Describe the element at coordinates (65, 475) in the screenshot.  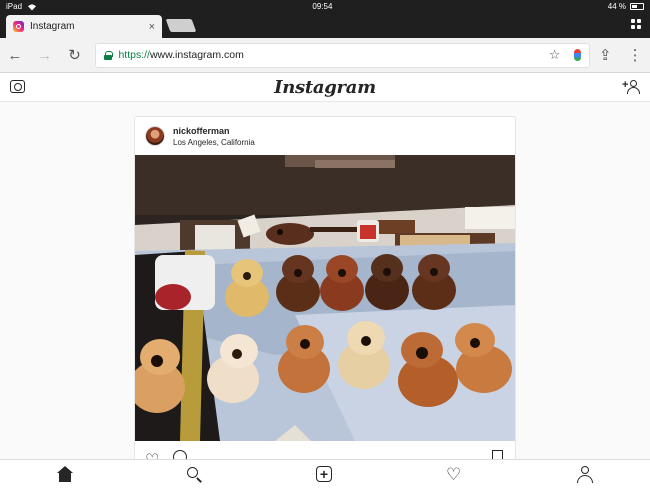
I see `home-icon` at that location.